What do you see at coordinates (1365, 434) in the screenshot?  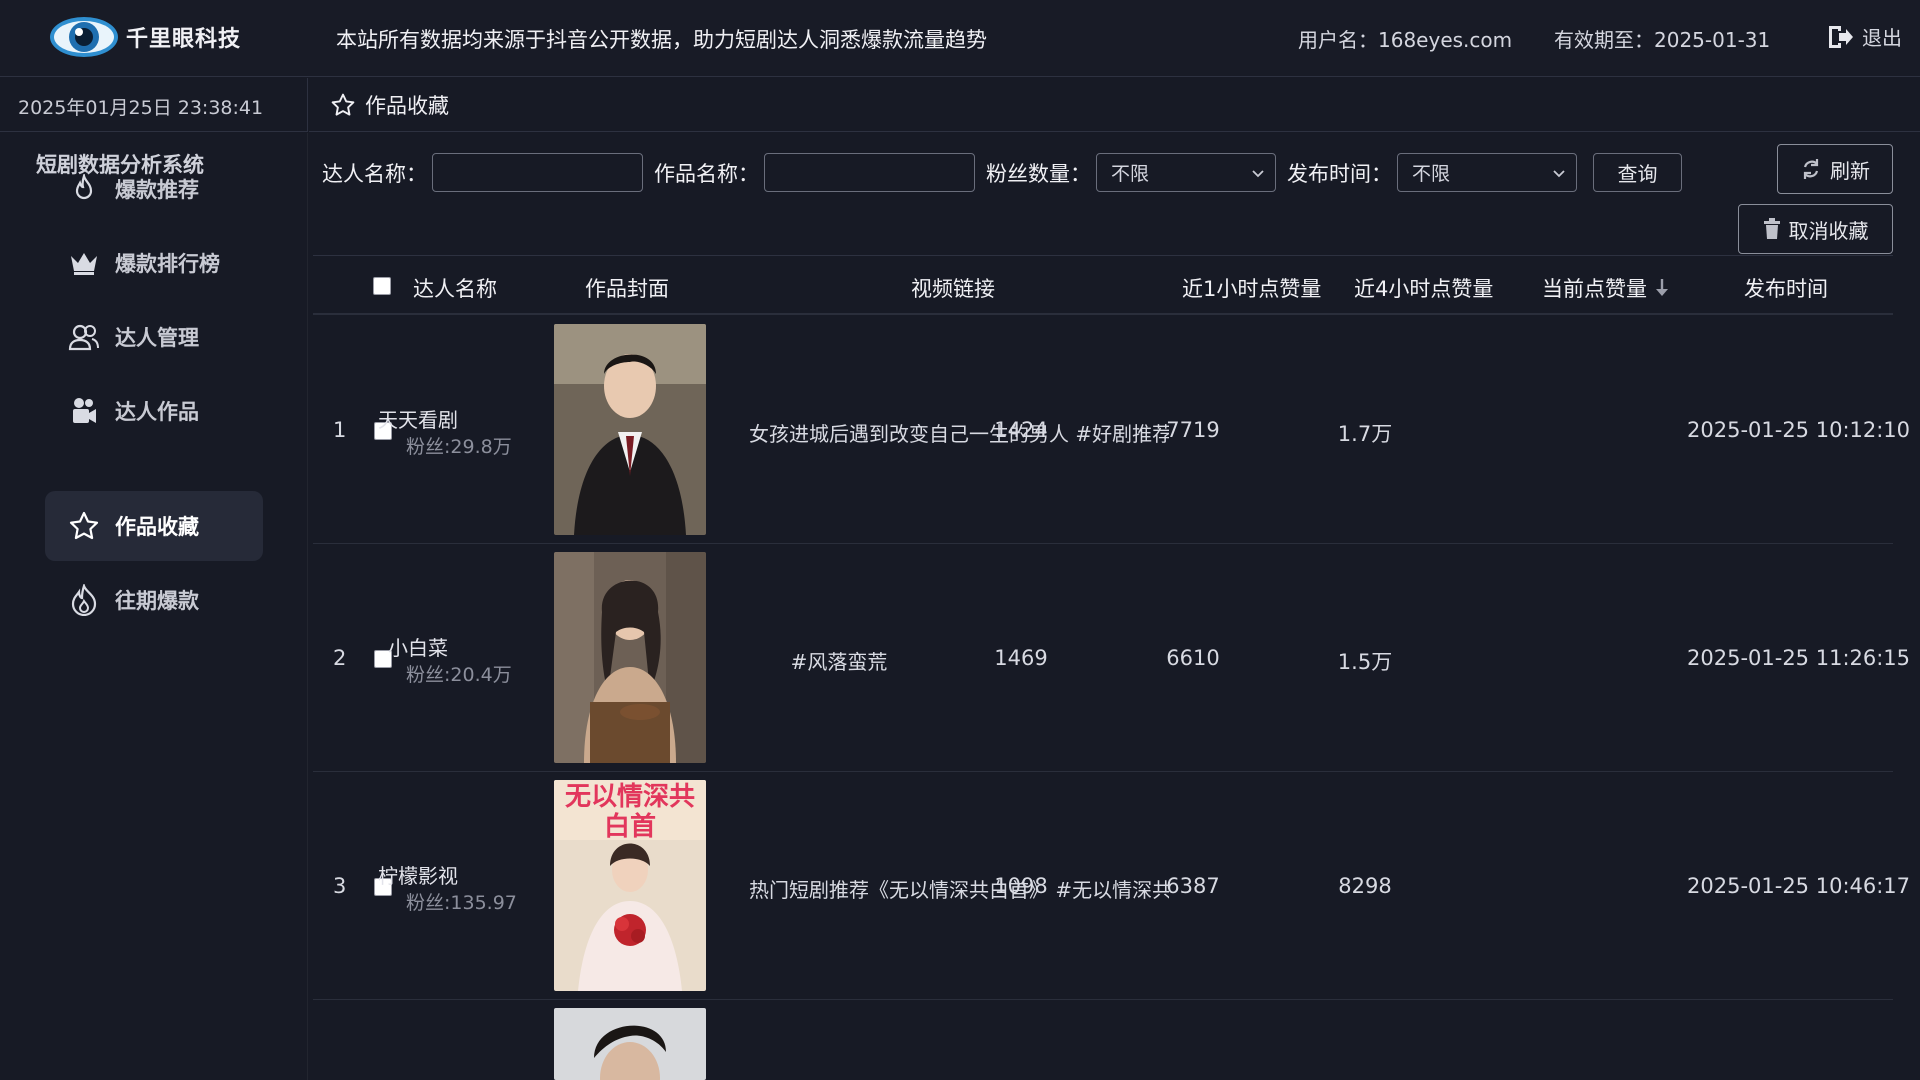 I see `likes-now-value: 1.7万` at bounding box center [1365, 434].